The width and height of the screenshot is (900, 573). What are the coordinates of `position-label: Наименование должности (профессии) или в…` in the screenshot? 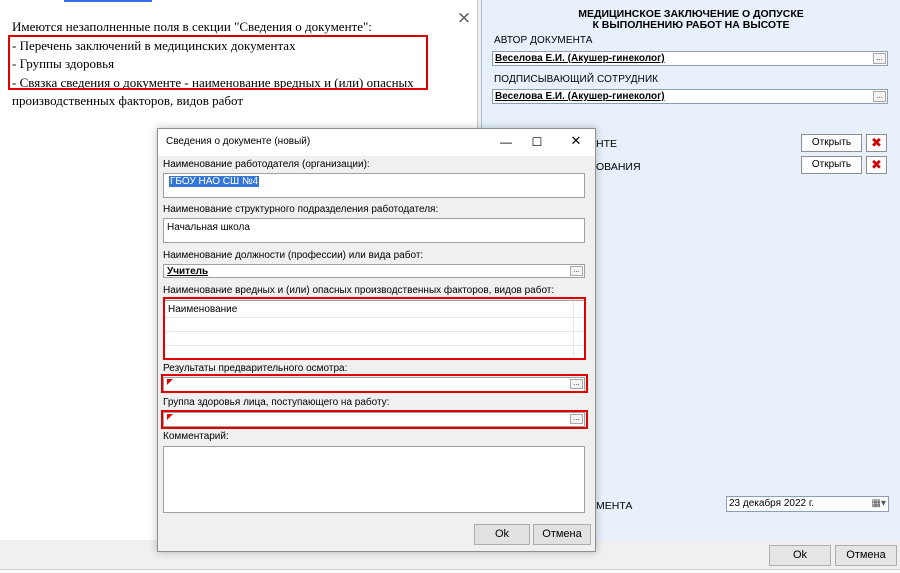 It's located at (293, 255).